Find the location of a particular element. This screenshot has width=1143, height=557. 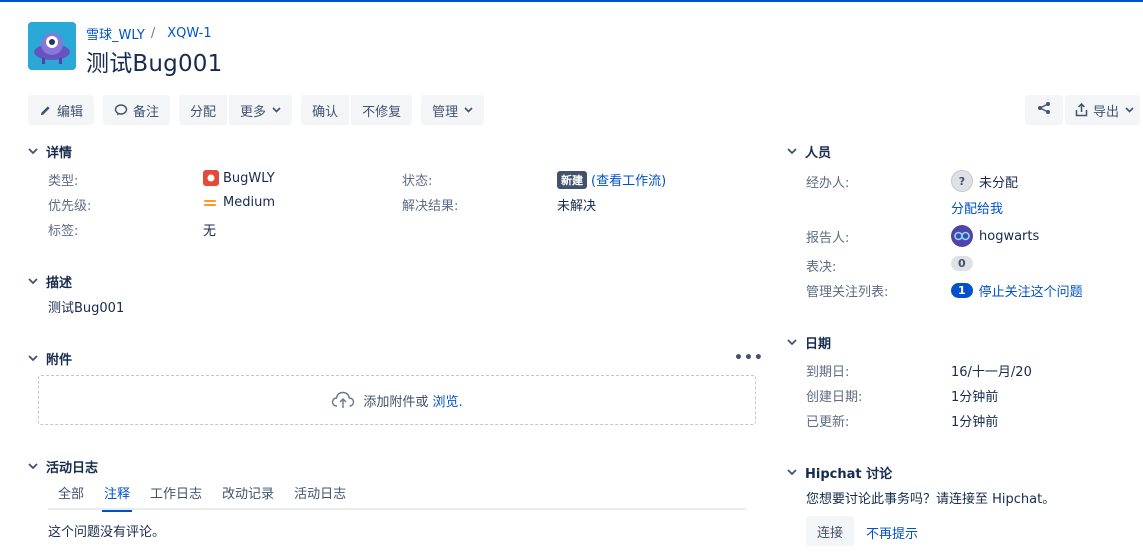

activity-heading: 活动日志 is located at coordinates (72, 468).